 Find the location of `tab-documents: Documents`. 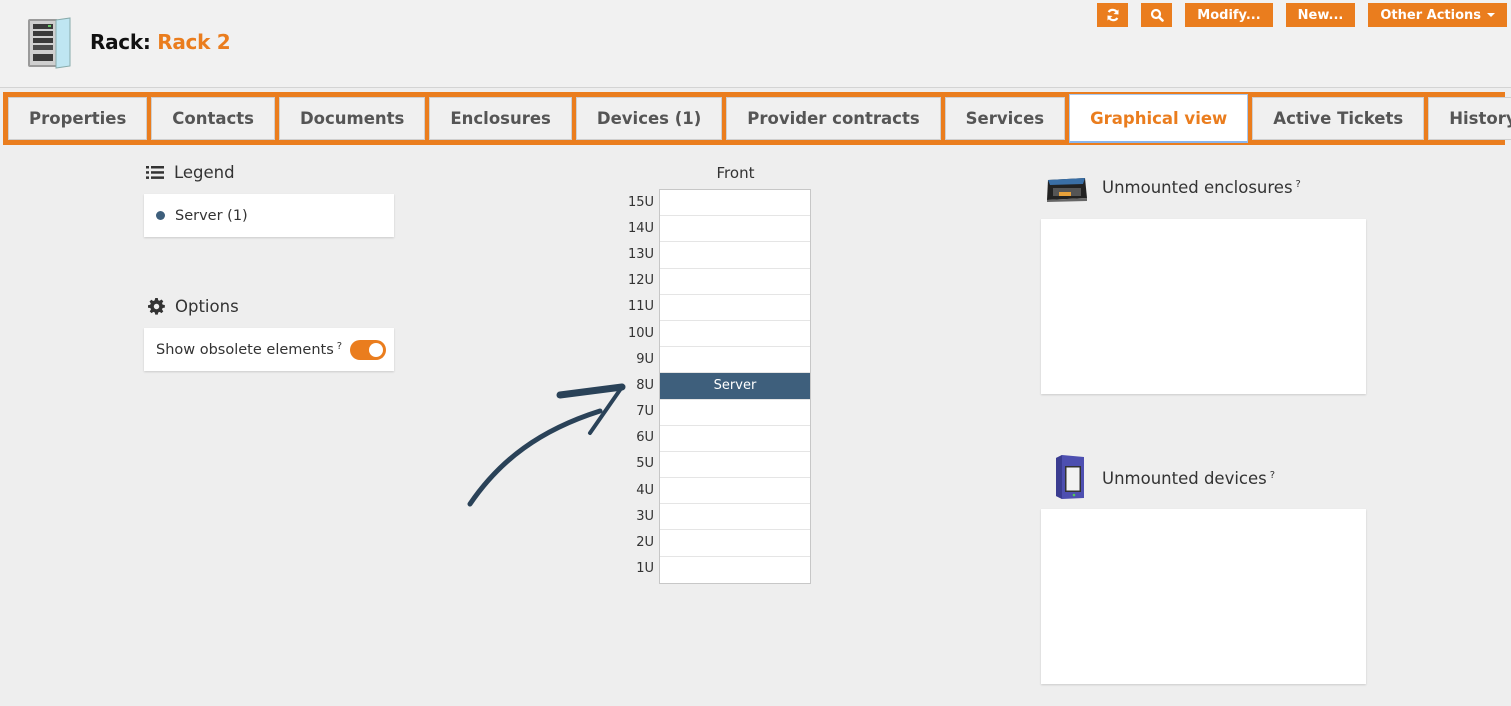

tab-documents: Documents is located at coordinates (352, 118).